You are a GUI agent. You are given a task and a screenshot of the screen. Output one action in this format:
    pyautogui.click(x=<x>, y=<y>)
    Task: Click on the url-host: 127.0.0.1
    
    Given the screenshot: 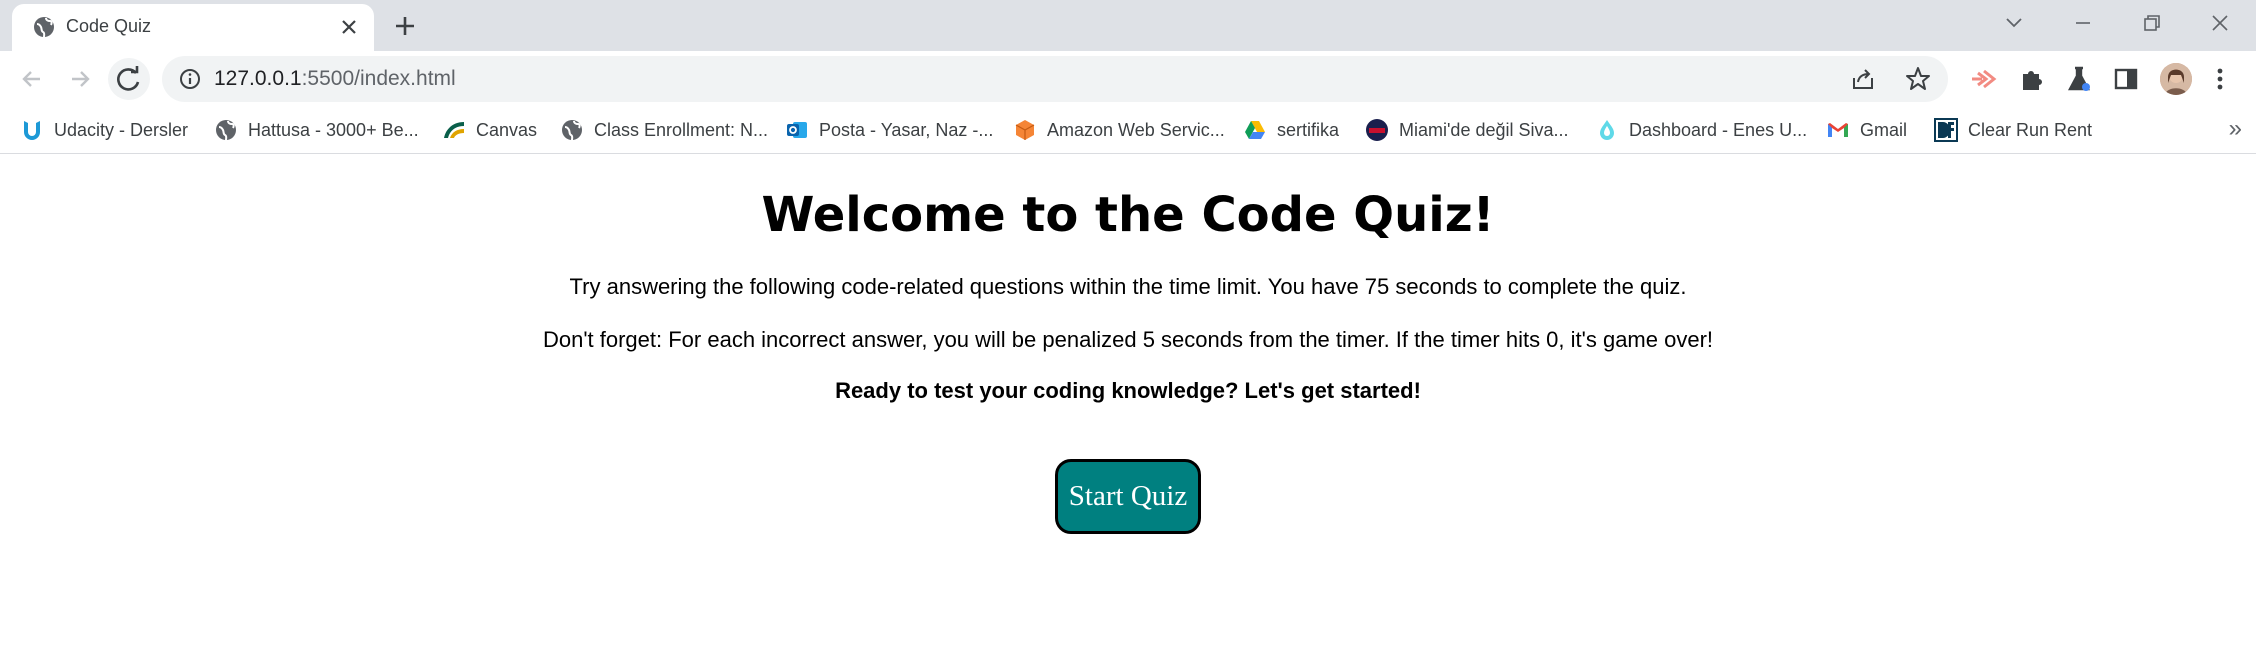 What is the action you would take?
    pyautogui.click(x=258, y=78)
    